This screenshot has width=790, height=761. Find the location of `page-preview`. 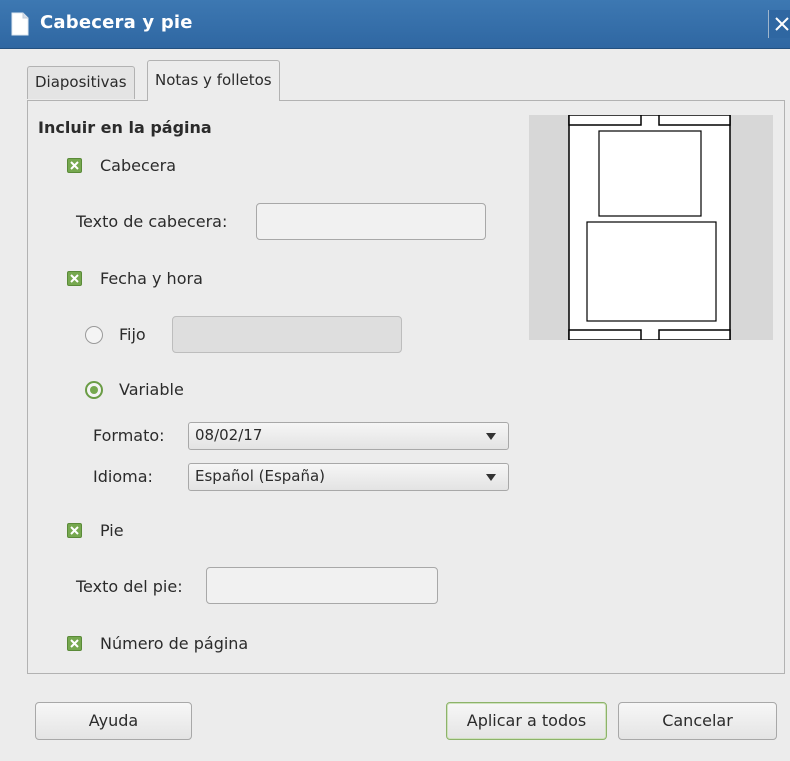

page-preview is located at coordinates (651, 227).